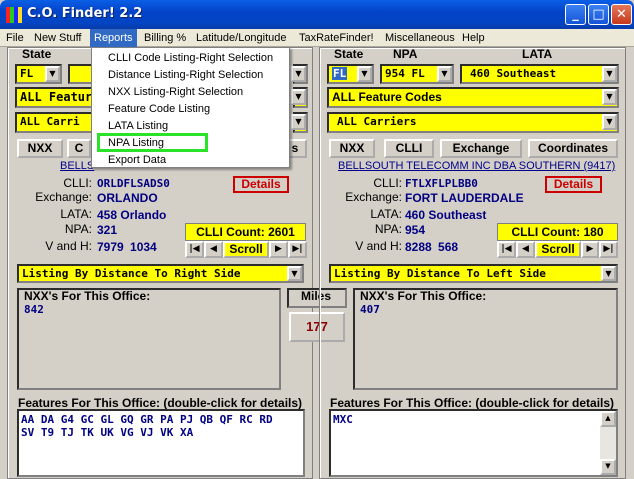 The height and width of the screenshot is (479, 634). Describe the element at coordinates (87, 296) in the screenshot. I see `left-nxx-heading: NXX's For This Office:` at that location.